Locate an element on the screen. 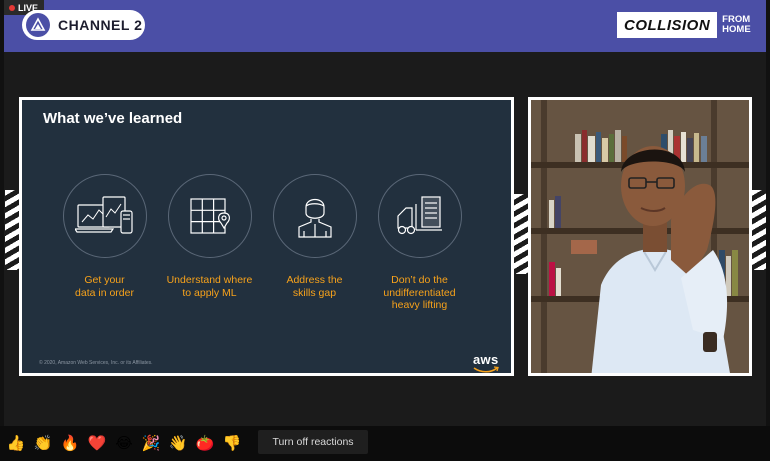 The width and height of the screenshot is (770, 461). collision-logo-word: COLLISION is located at coordinates (667, 25).